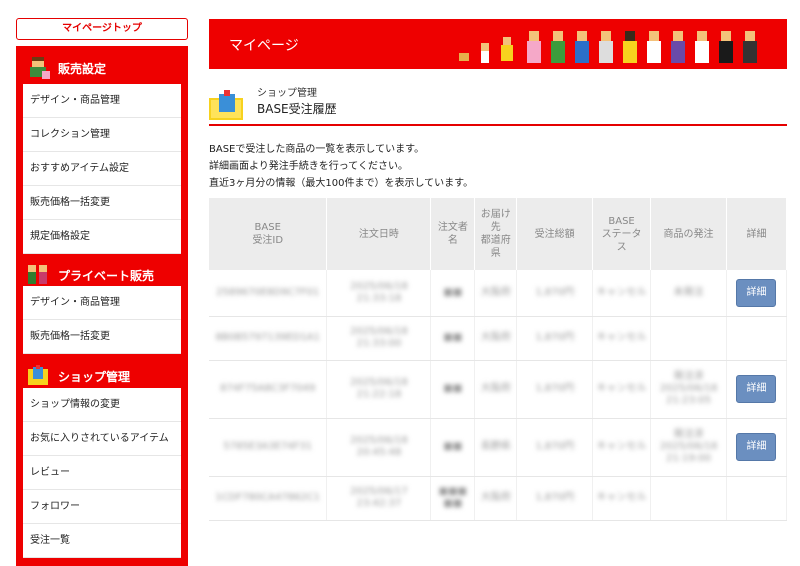 This screenshot has height=566, width=800. I want to click on column-header-base-status: BASE ステータ ス, so click(622, 234).